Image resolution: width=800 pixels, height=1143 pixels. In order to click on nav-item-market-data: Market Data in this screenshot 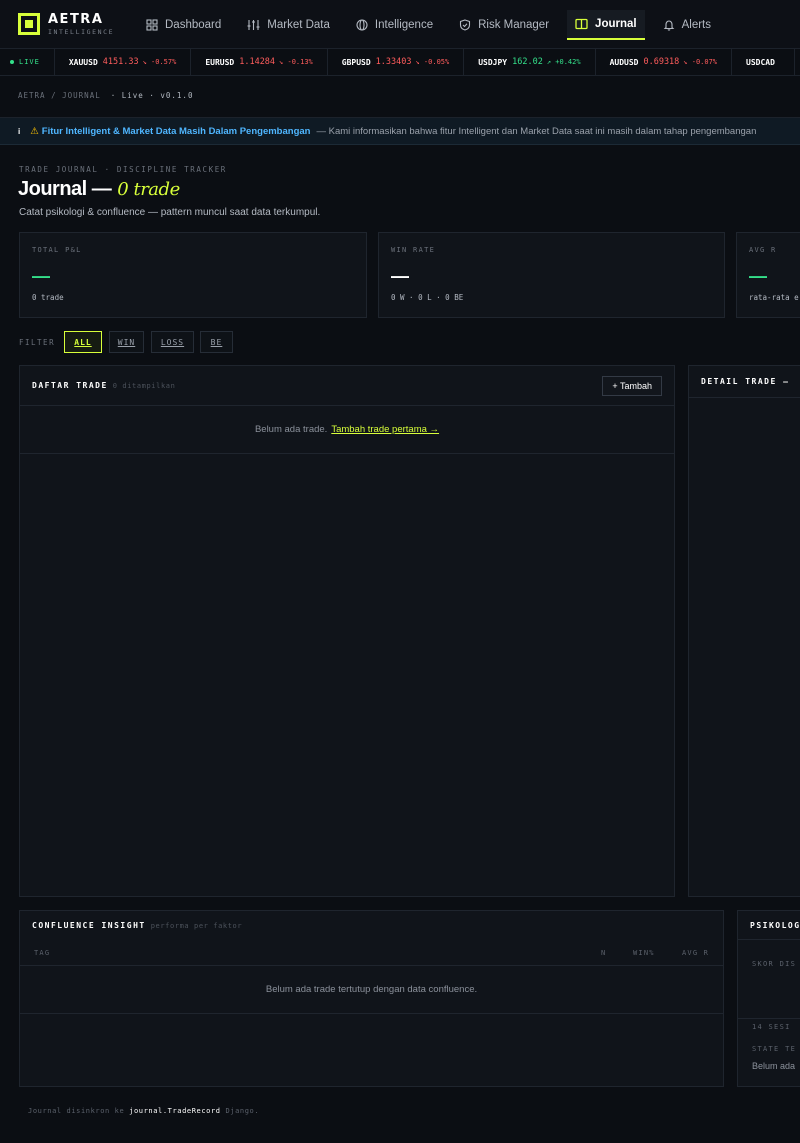, I will do `click(288, 25)`.